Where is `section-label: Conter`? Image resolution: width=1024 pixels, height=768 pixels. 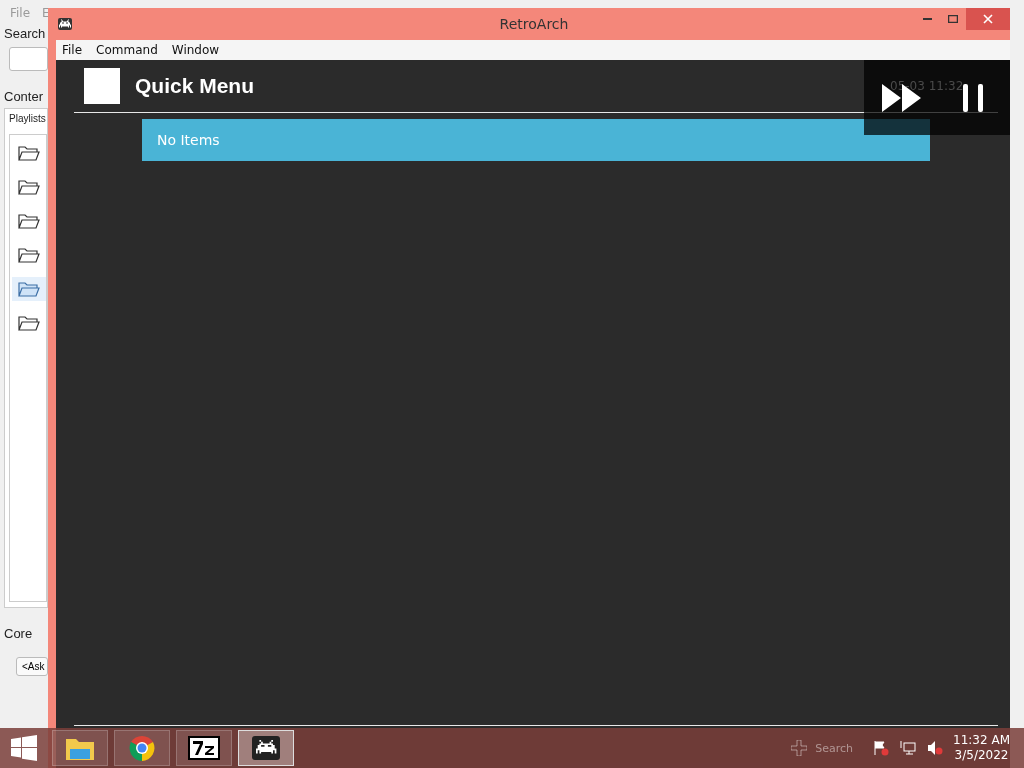
section-label: Conter is located at coordinates (24, 96).